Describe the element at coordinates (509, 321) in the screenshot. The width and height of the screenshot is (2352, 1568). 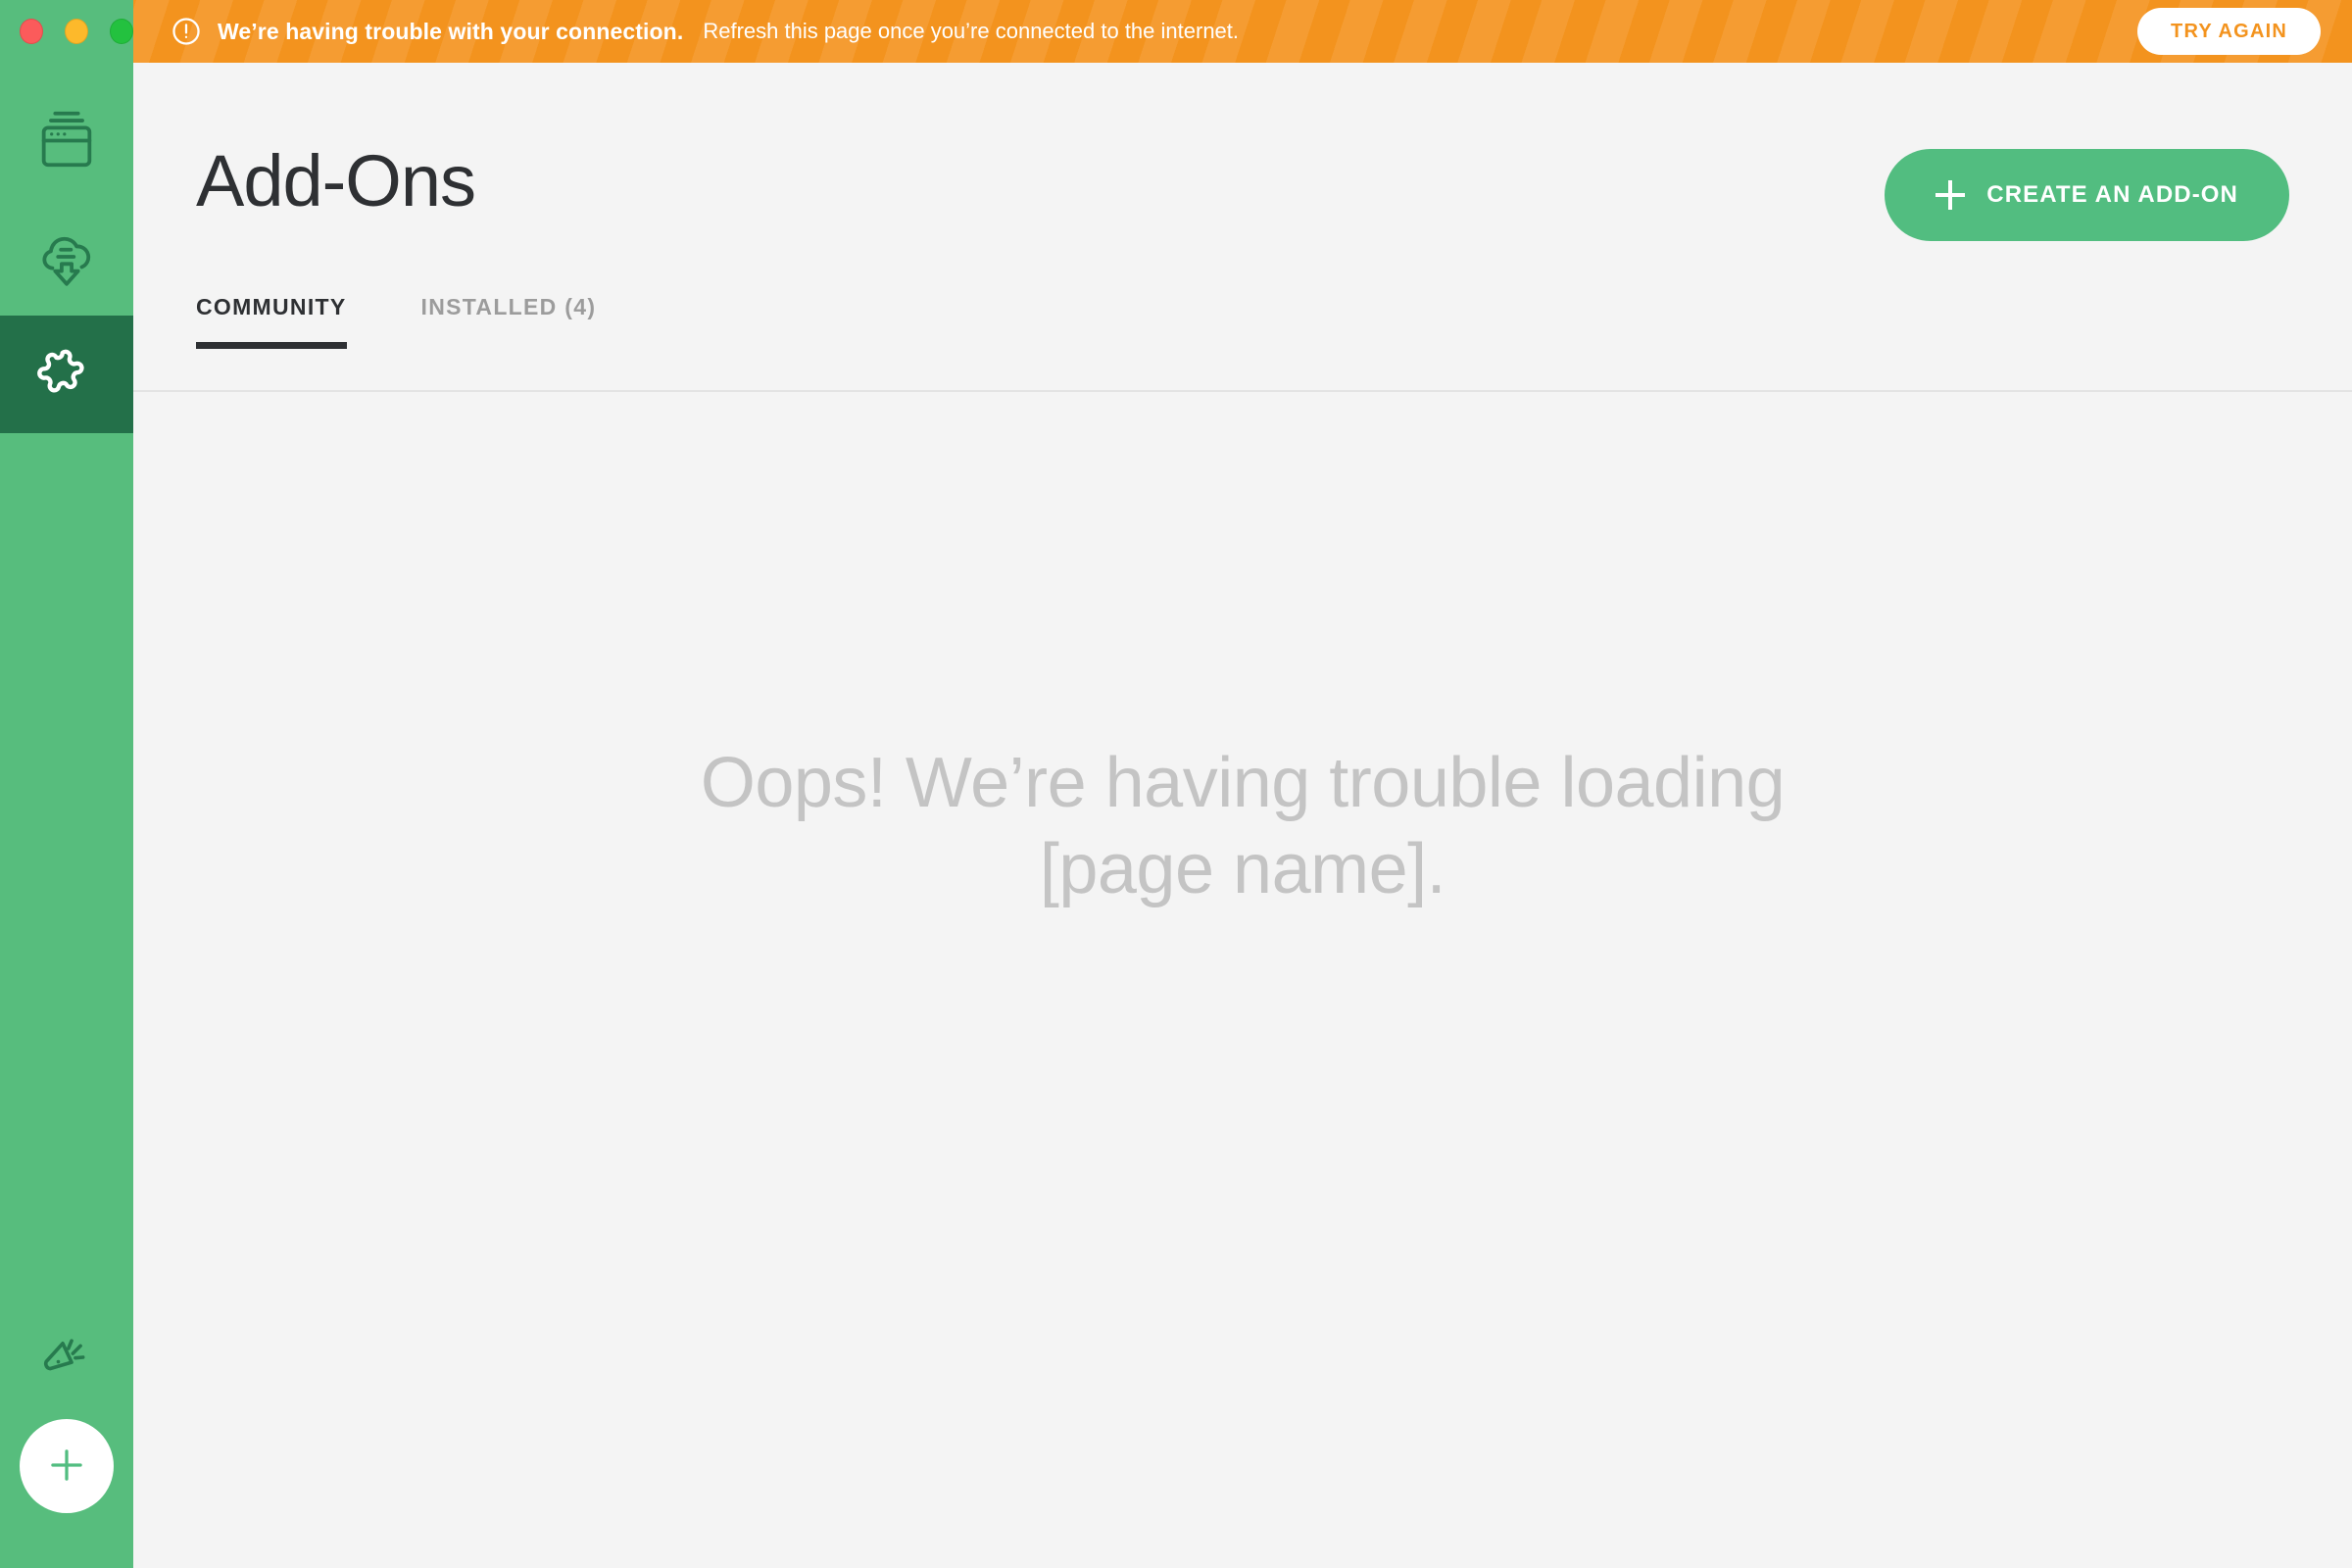
I see `tab-installed: INSTALLED (4)` at that location.